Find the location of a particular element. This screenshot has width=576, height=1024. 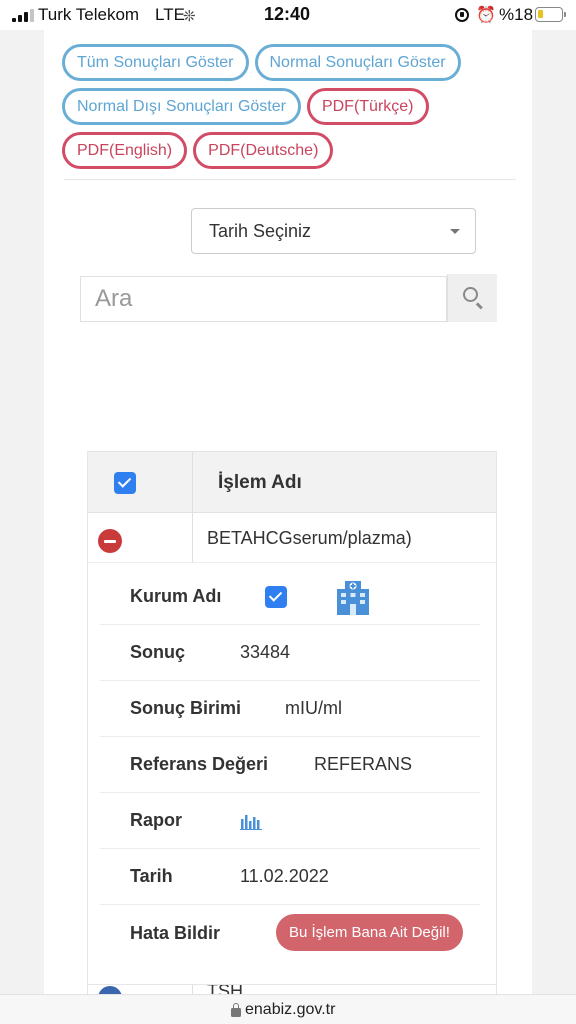

test-name: BETAHCGserum/plazma) is located at coordinates (309, 538).